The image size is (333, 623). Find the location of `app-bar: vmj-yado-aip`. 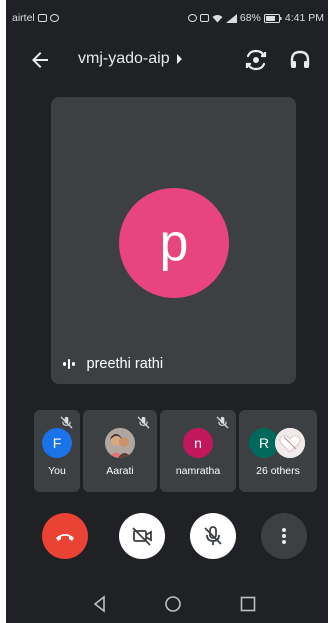

app-bar: vmj-yado-aip is located at coordinates (167, 60).